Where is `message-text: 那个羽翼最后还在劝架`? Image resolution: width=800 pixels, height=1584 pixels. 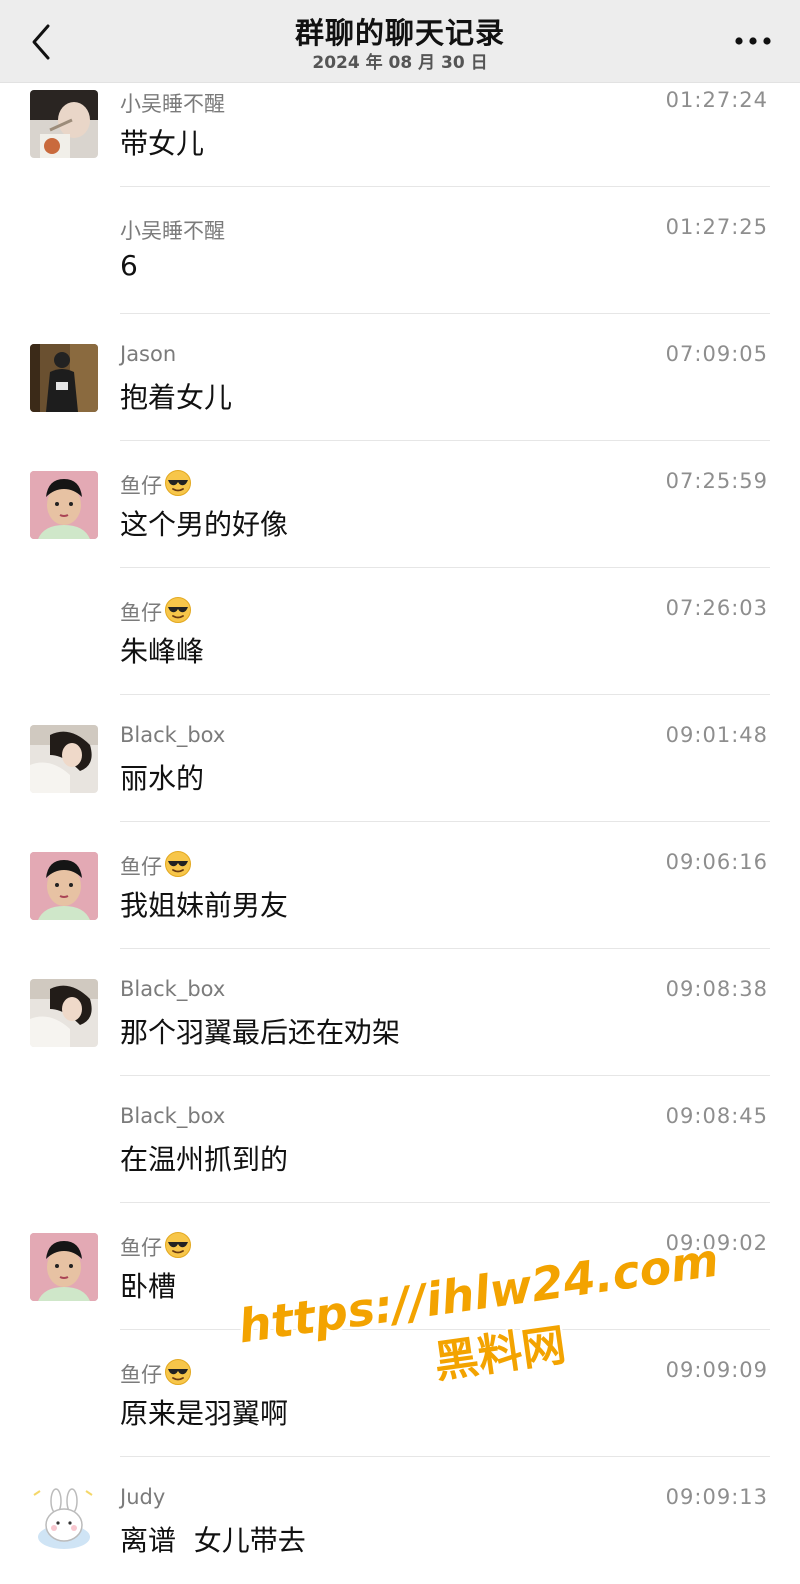 message-text: 那个羽翼最后还在劝架 is located at coordinates (260, 1032).